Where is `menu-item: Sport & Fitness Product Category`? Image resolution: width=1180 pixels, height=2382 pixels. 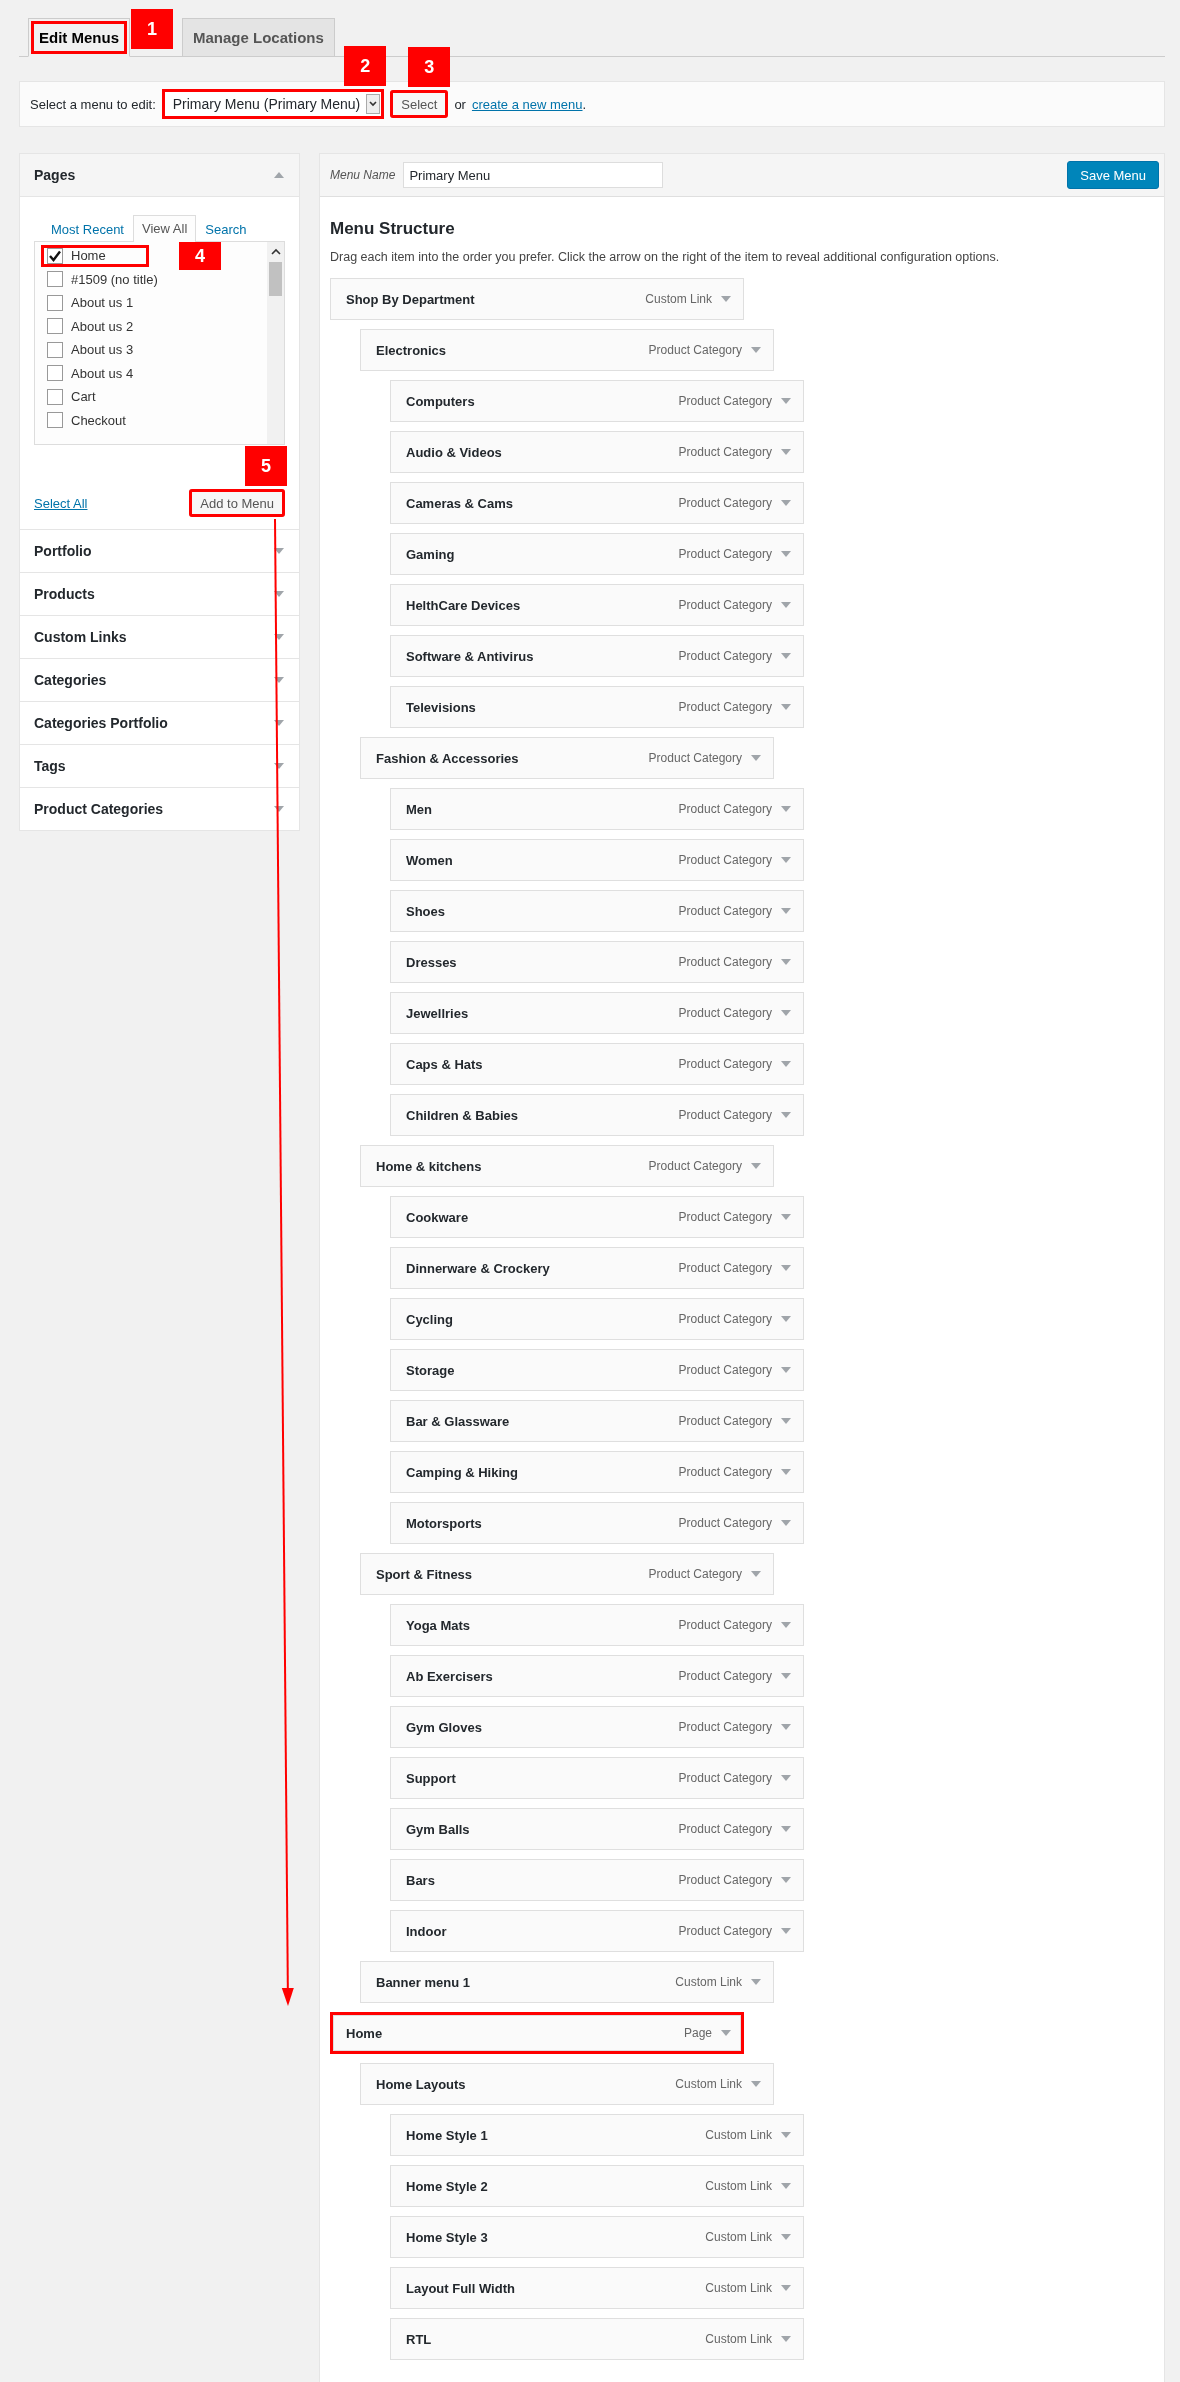
menu-item: Sport & Fitness Product Category is located at coordinates (567, 1574).